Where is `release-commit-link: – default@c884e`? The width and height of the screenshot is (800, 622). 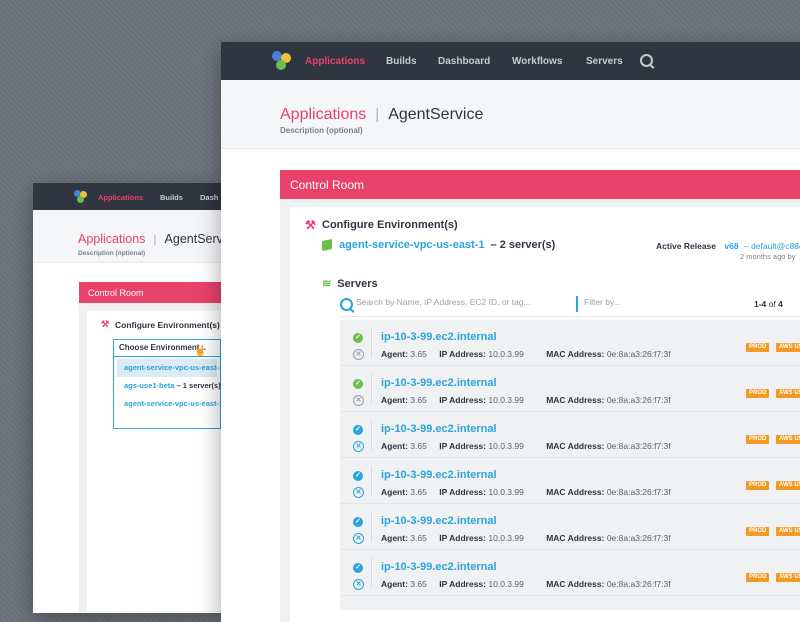
release-commit-link: – default@c884e is located at coordinates (772, 246).